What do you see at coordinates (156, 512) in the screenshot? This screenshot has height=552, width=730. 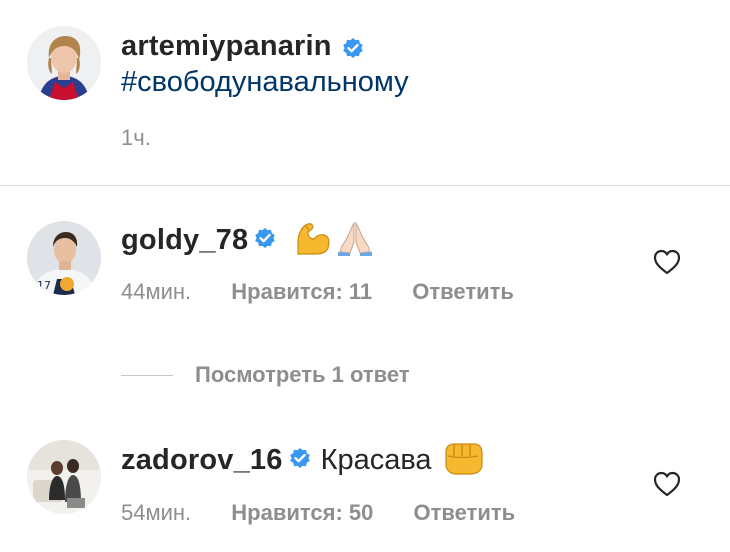 I see `comment-timestamp: 54мин.` at bounding box center [156, 512].